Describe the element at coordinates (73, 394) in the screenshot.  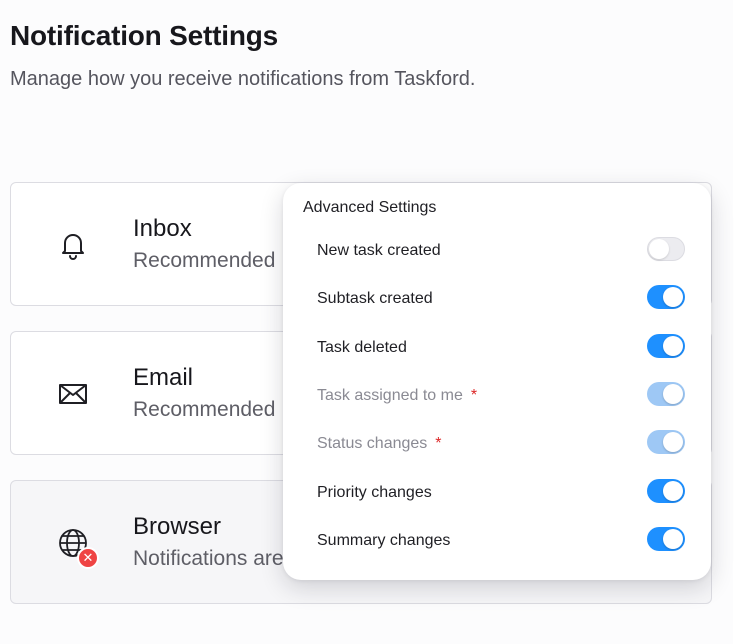
I see `envelope-icon` at that location.